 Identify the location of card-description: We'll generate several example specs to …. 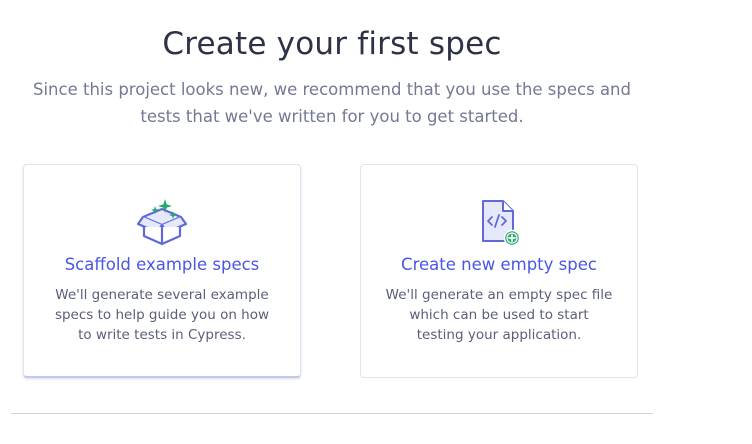
(162, 315).